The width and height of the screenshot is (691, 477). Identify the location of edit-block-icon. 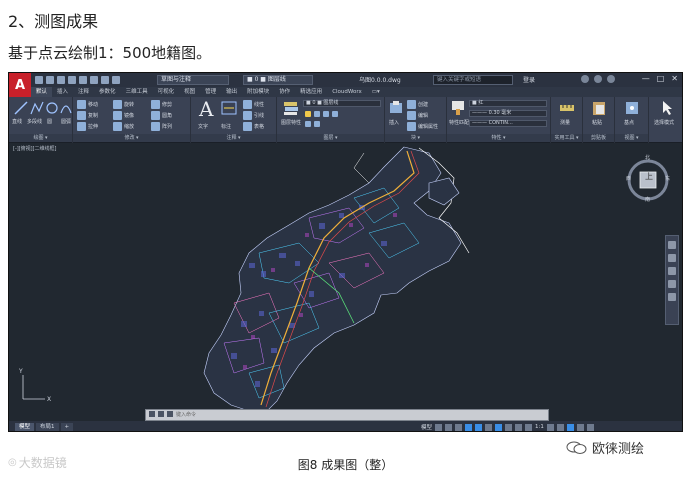
(411, 115).